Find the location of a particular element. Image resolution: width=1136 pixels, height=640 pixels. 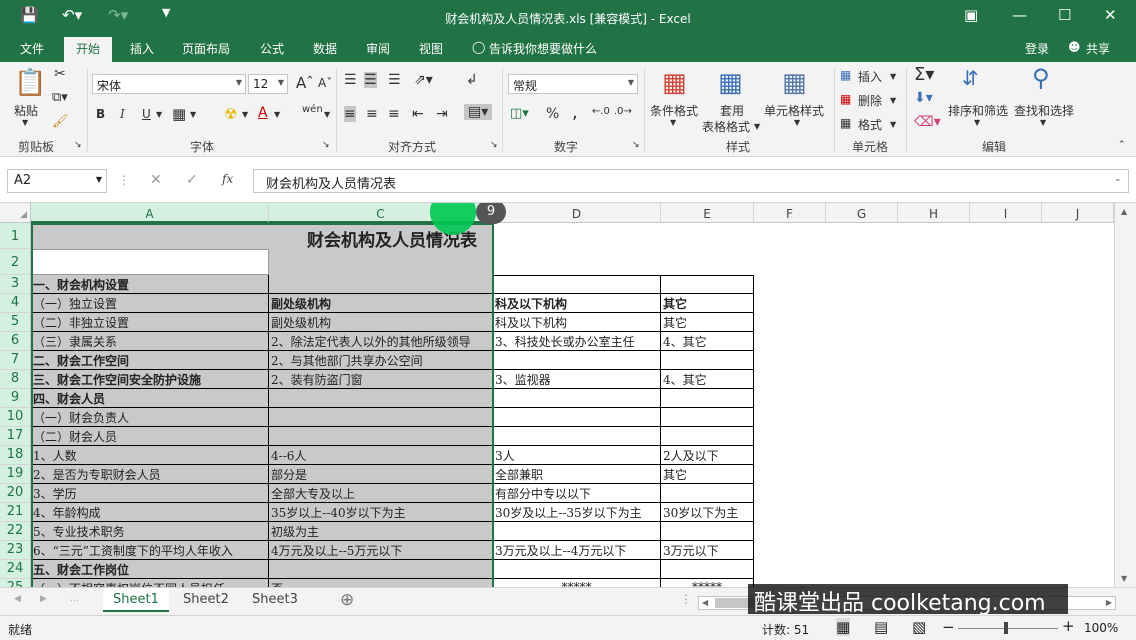

paste-icon: 📋 is located at coordinates (30, 83).